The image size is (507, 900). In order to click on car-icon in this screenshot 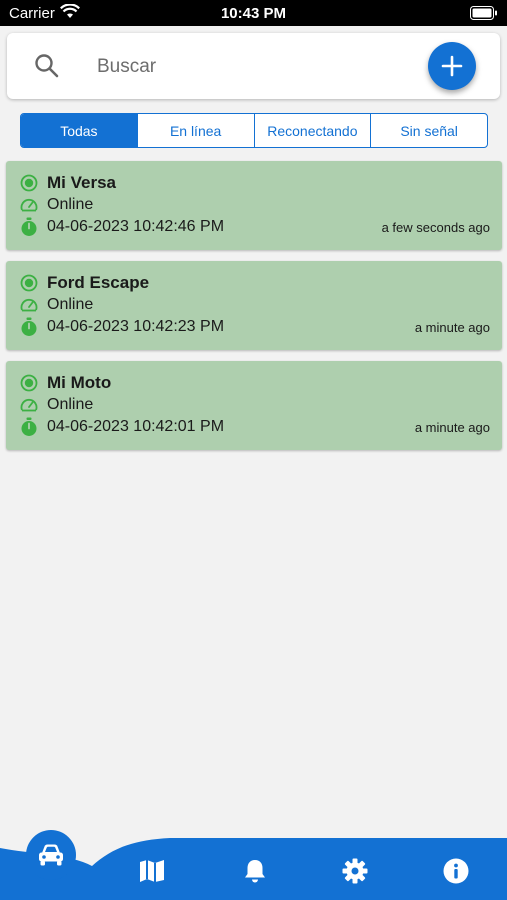, I will do `click(51, 855)`.